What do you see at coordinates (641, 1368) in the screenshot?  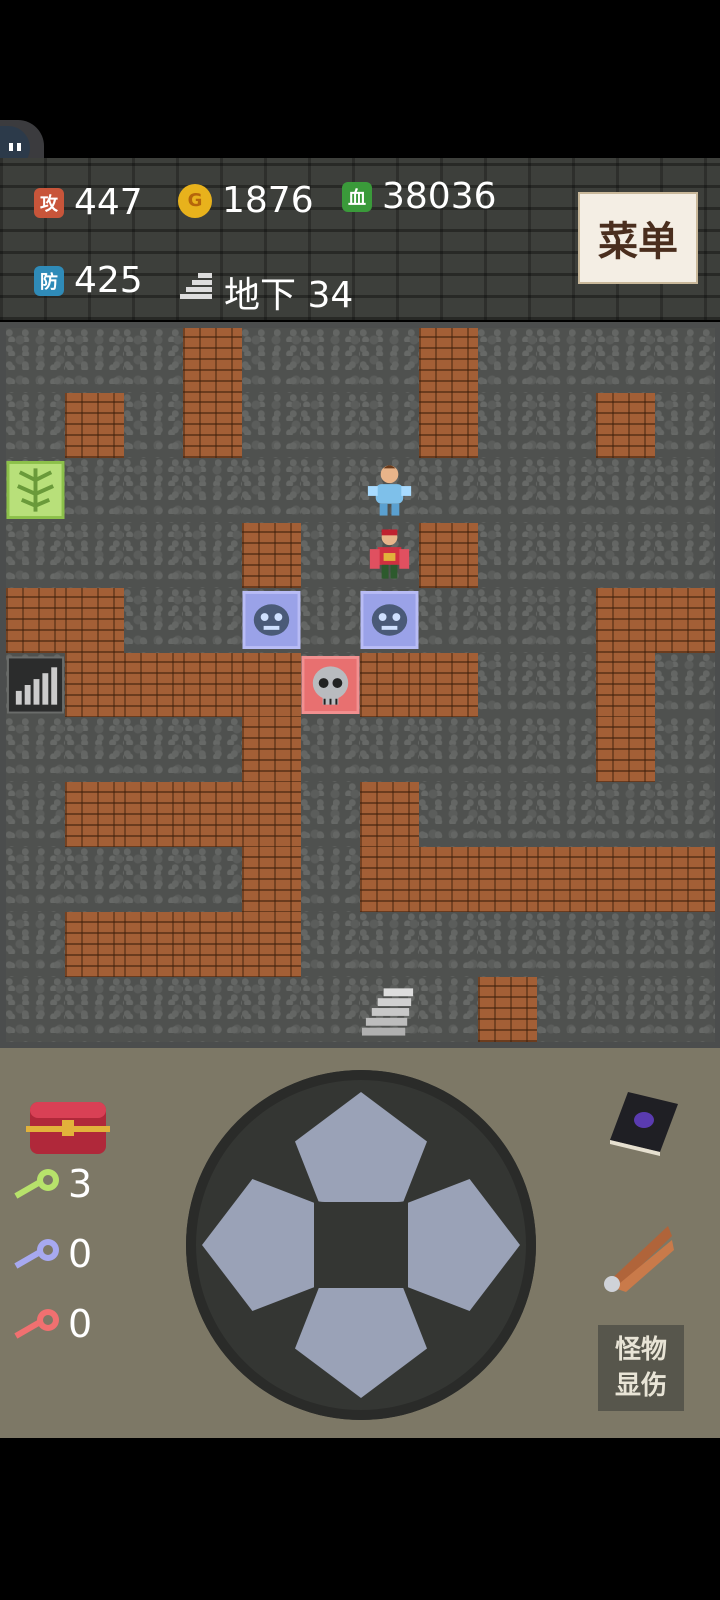 I see `monster-damage-toggle: 怪物 显伤` at bounding box center [641, 1368].